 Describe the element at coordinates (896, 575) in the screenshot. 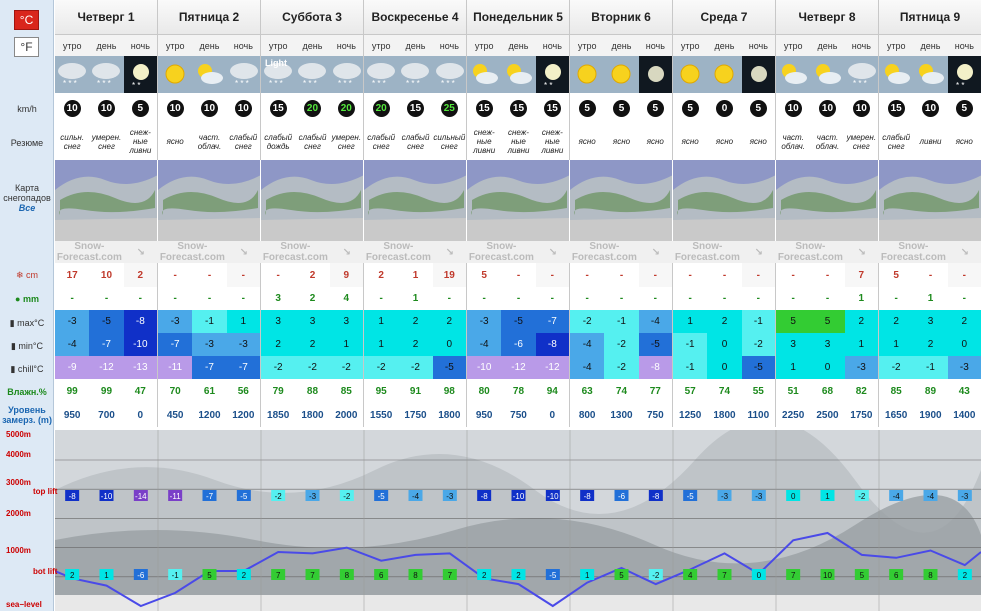

I see `bot-lift-value: 6` at that location.